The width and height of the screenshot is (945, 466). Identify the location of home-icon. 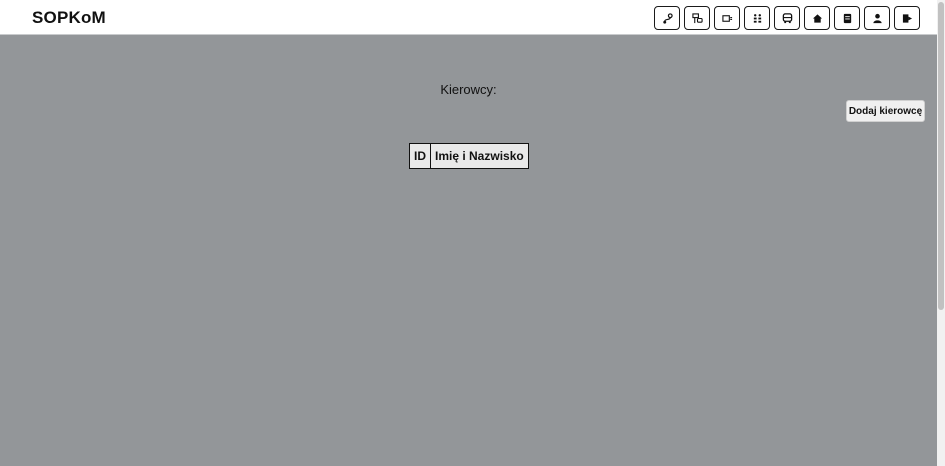
(817, 18).